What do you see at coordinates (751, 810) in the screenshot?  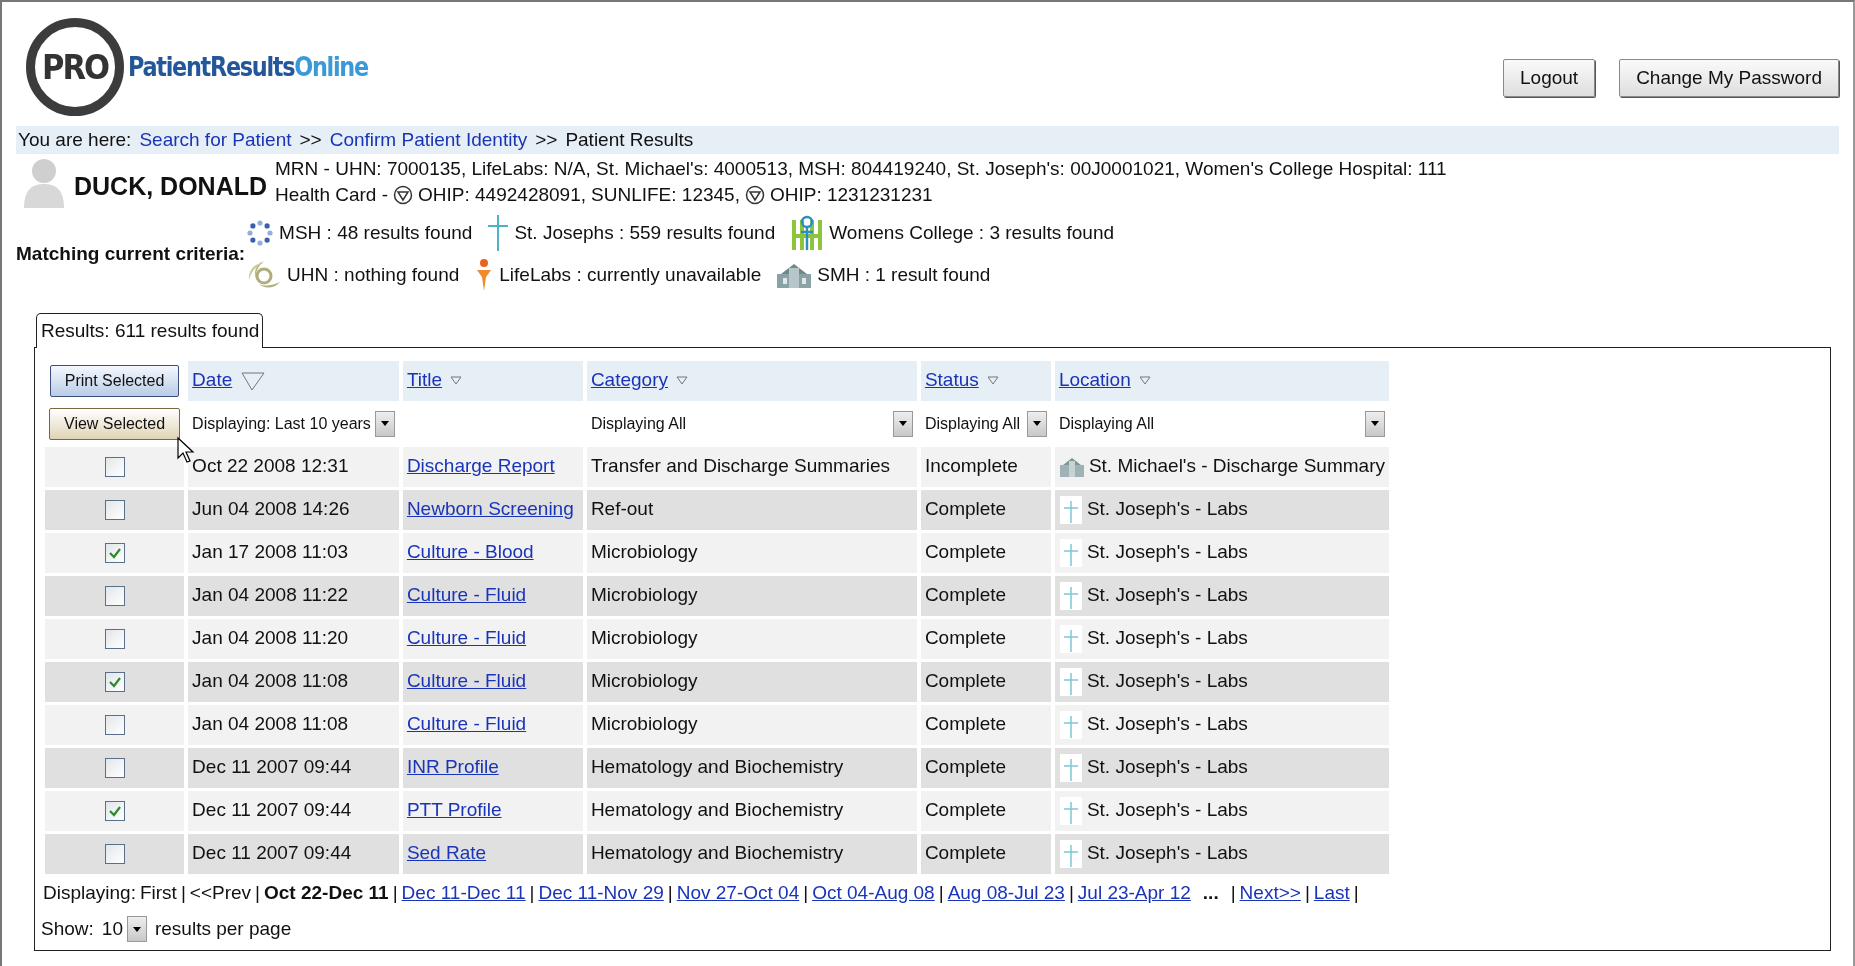 I see `category-cell: Hematology and Biochemistry` at bounding box center [751, 810].